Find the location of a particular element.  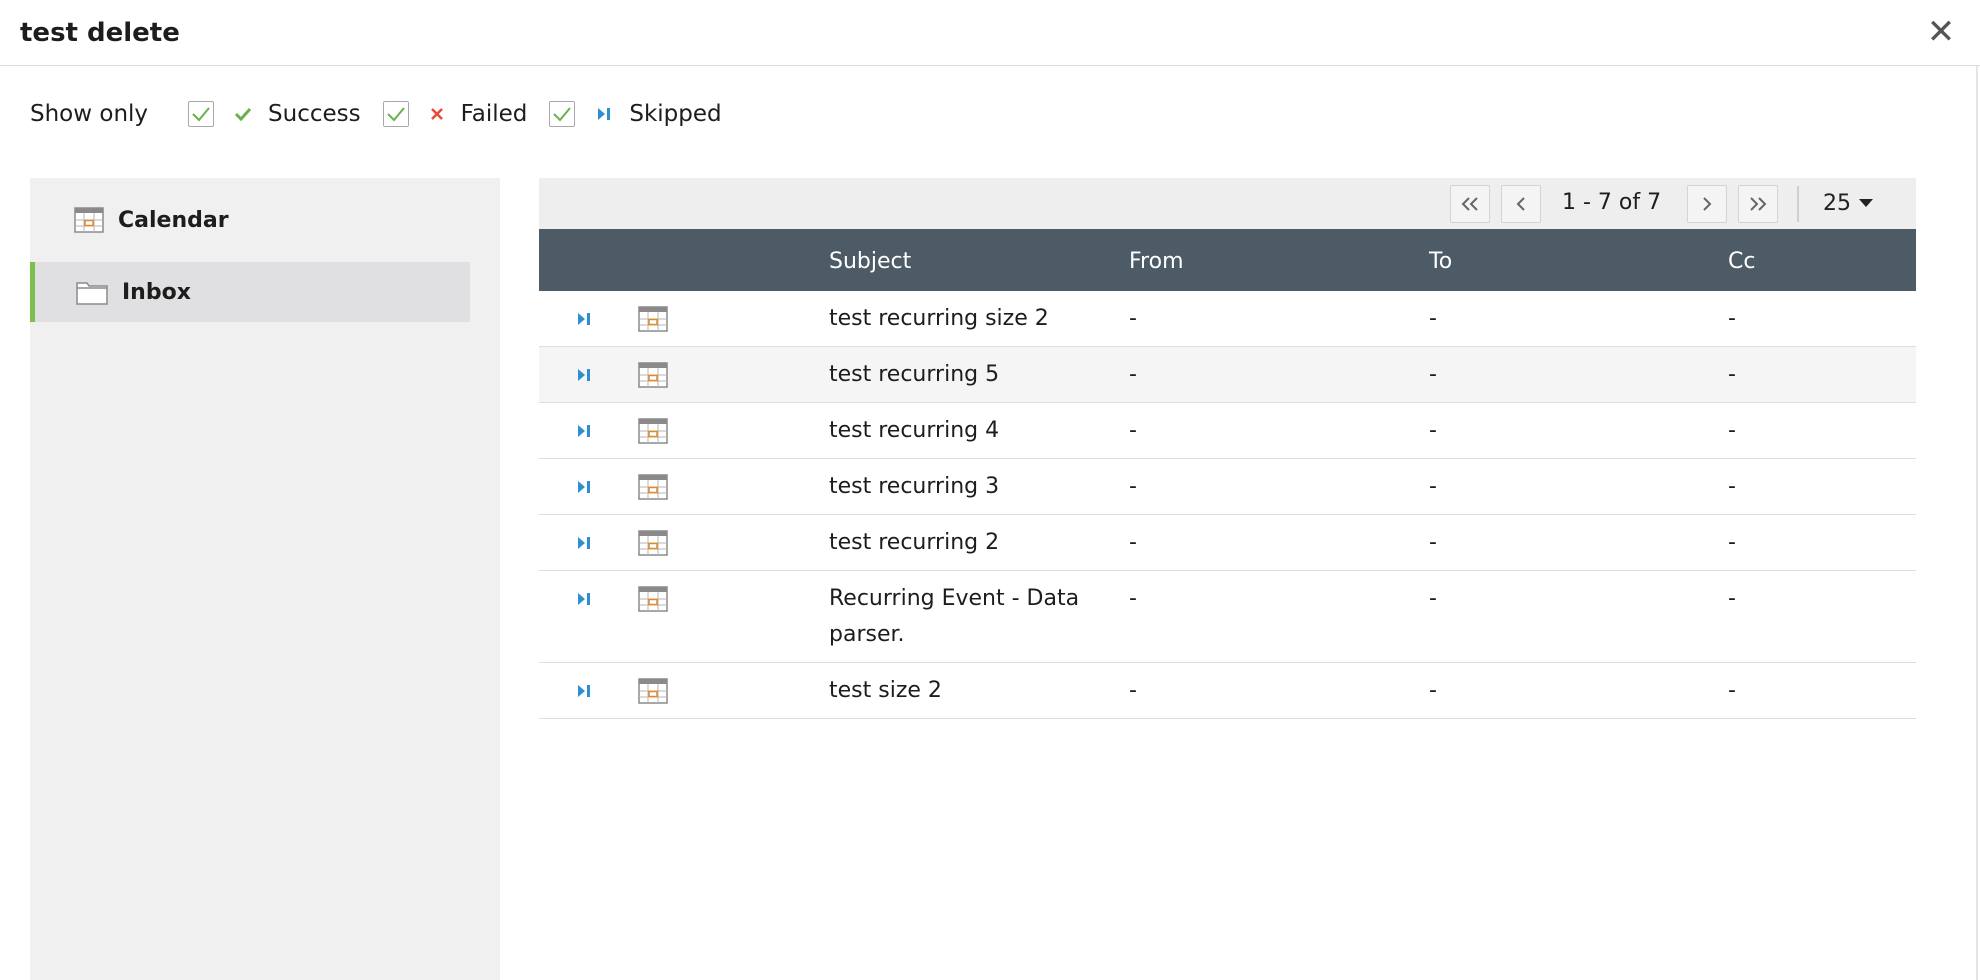

page-size-select: 25 is located at coordinates (1848, 203).